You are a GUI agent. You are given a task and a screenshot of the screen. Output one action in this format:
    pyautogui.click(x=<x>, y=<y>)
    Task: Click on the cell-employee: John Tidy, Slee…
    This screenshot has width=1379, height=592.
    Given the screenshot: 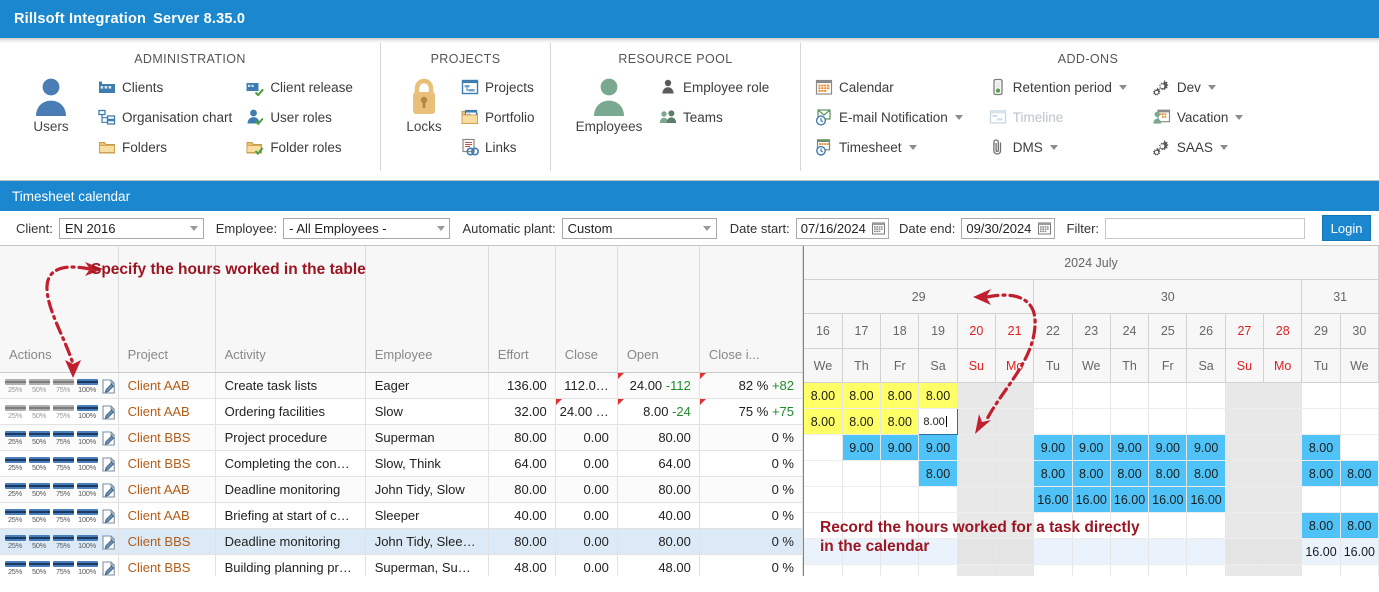 What is the action you would take?
    pyautogui.click(x=427, y=541)
    